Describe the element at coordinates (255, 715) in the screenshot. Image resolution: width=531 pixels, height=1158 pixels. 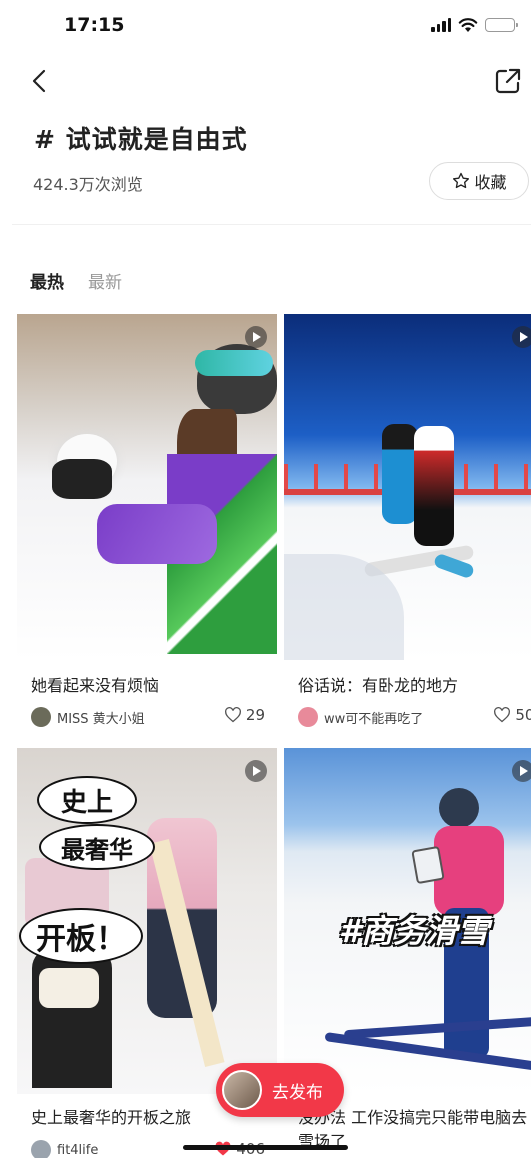
I see `like-count: 29` at that location.